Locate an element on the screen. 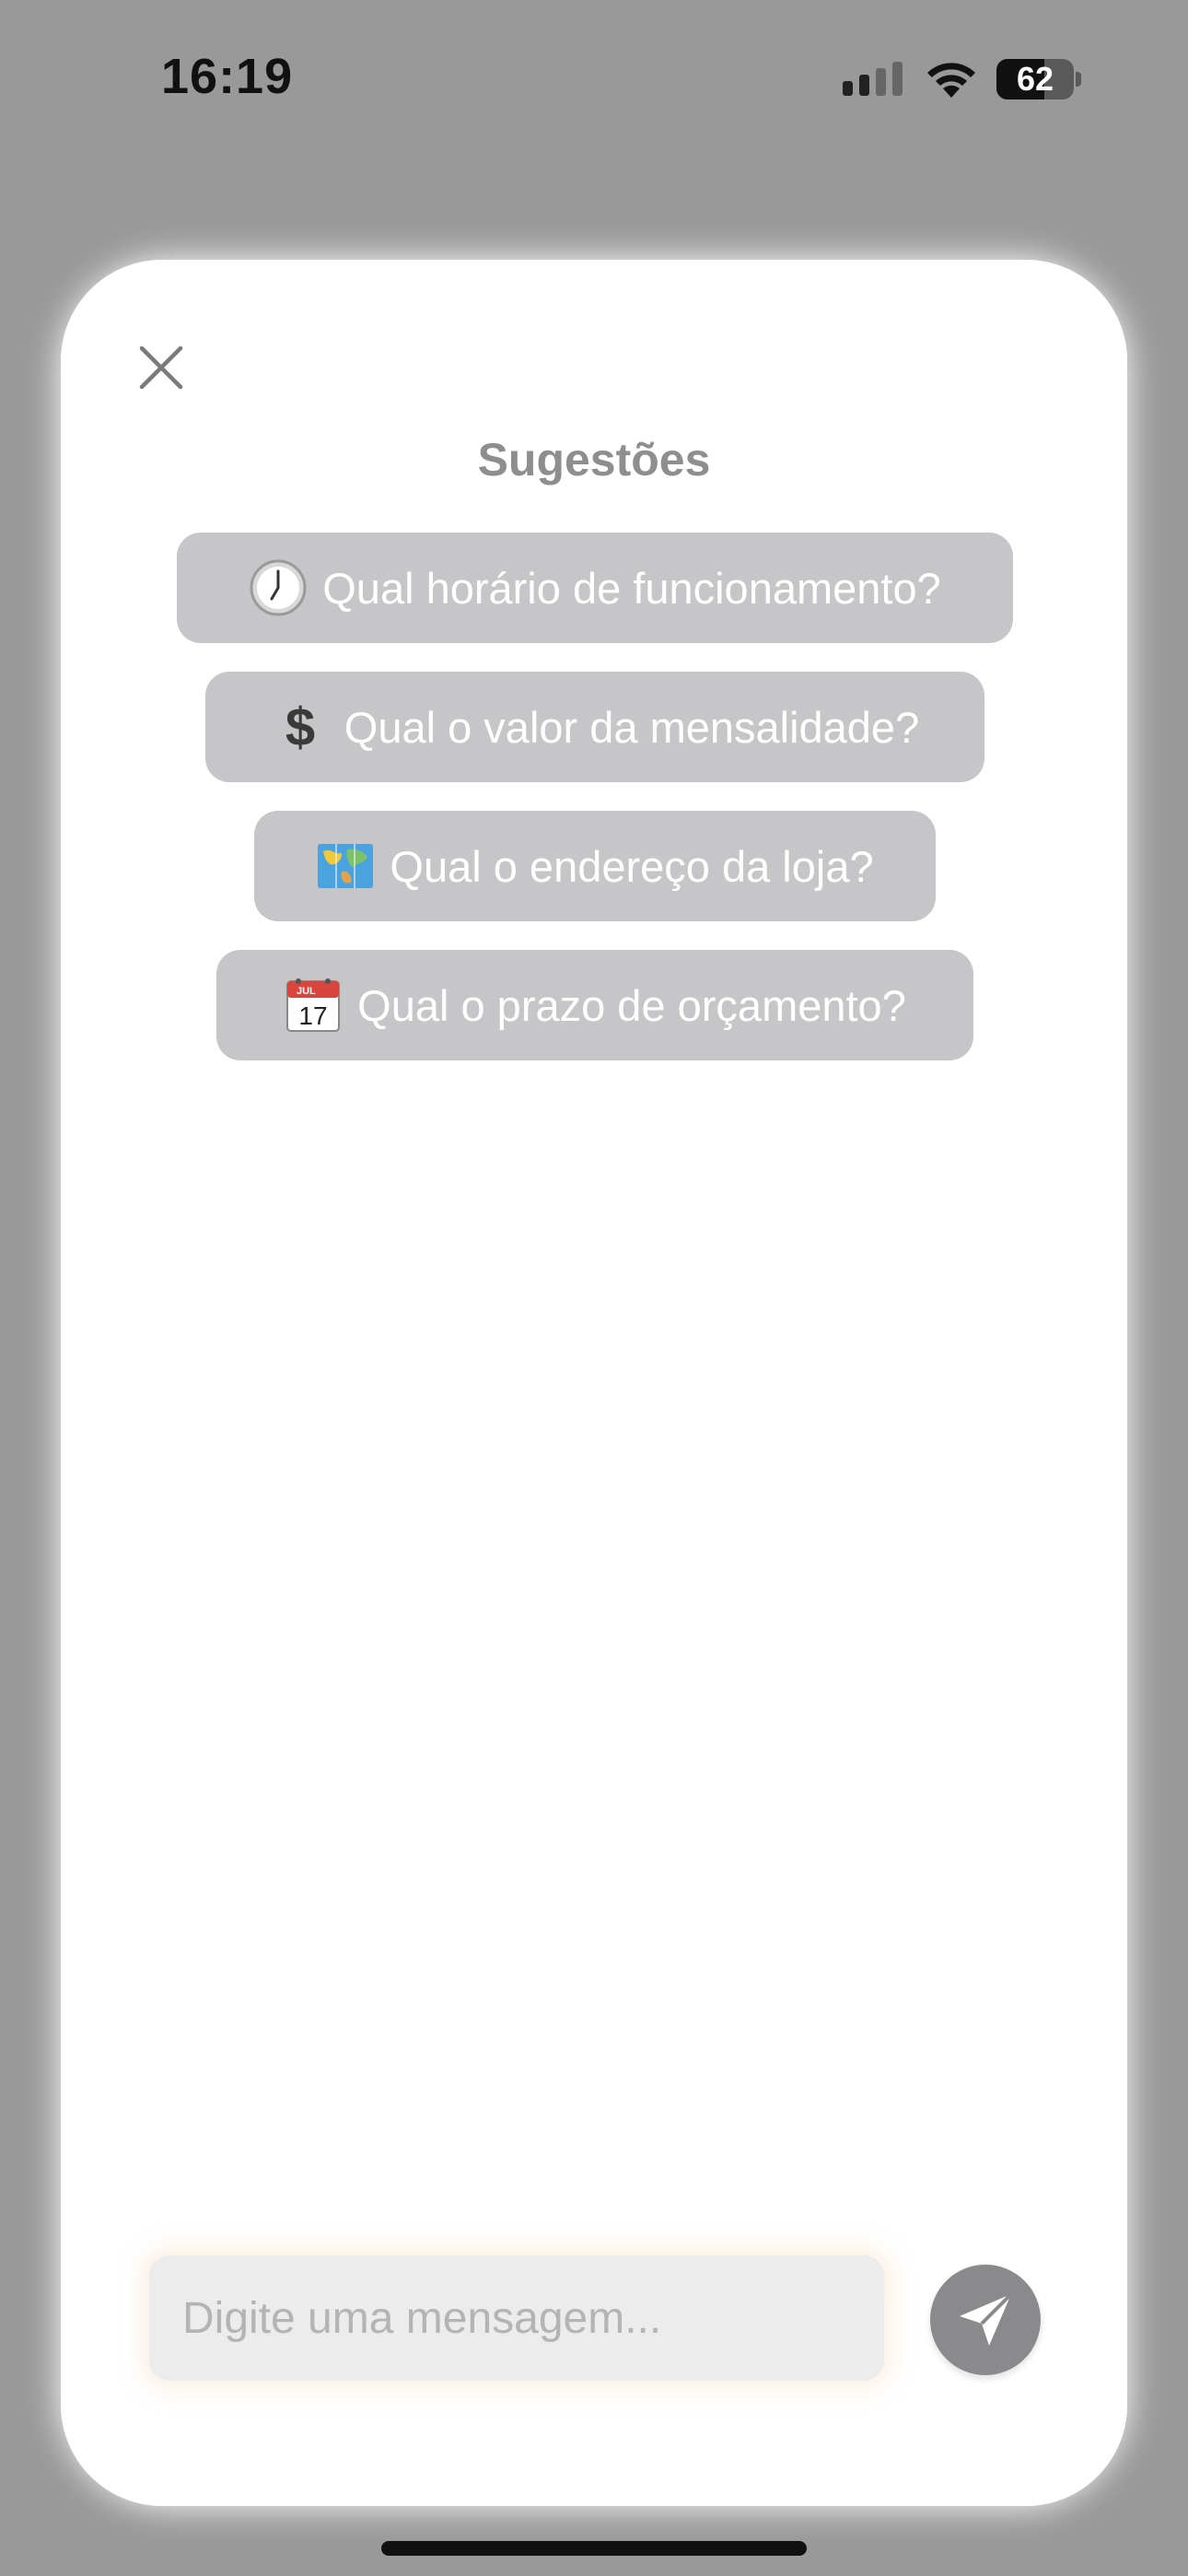  suggestion-label: Qual o prazo de orçamento? is located at coordinates (631, 1005).